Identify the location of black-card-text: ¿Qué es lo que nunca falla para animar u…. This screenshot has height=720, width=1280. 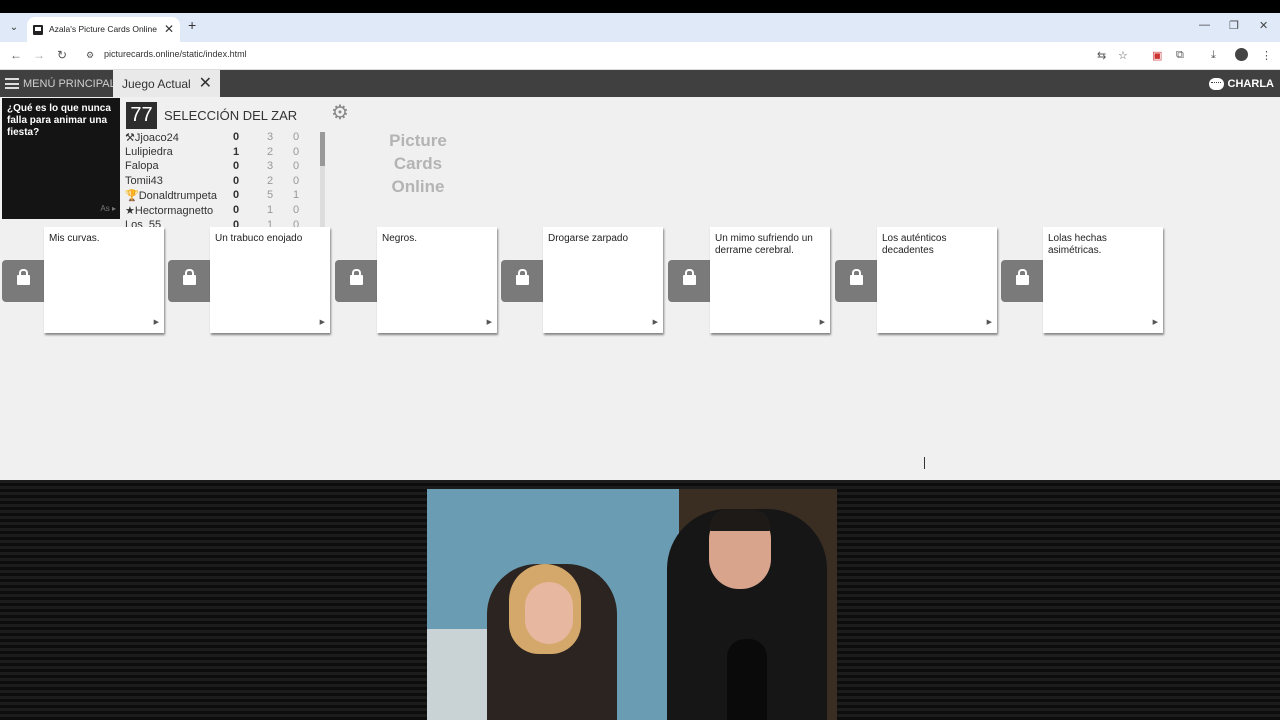
(59, 120).